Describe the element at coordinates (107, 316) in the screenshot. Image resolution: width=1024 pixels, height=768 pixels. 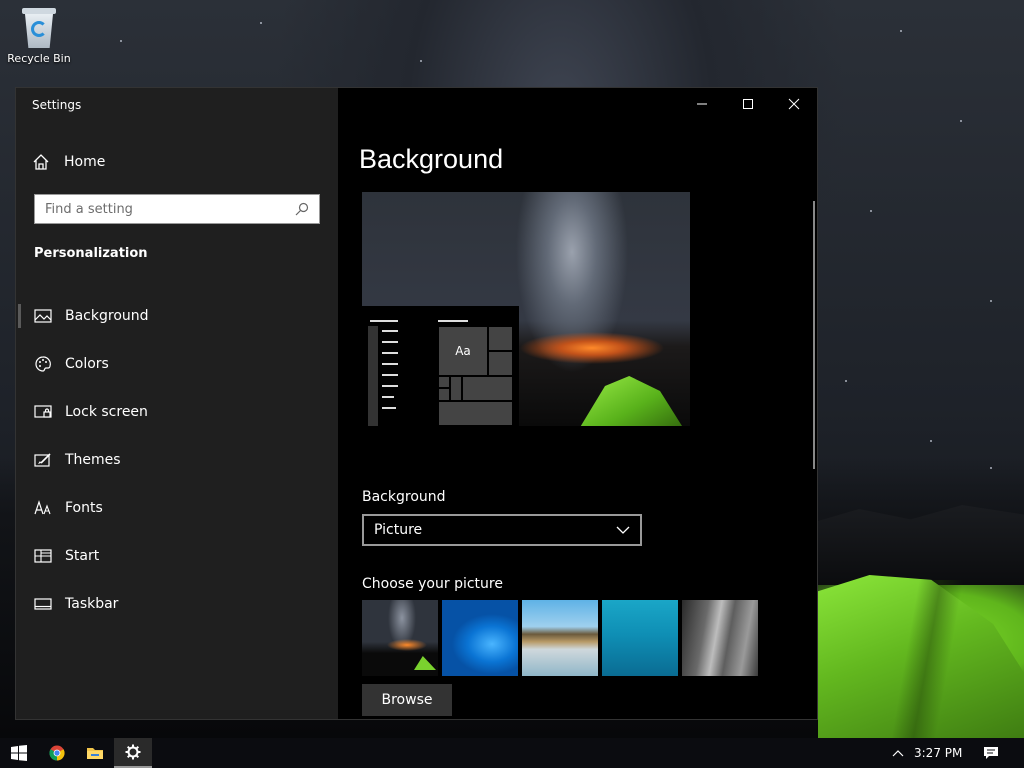
I see `sidebar-item-label: Background` at that location.